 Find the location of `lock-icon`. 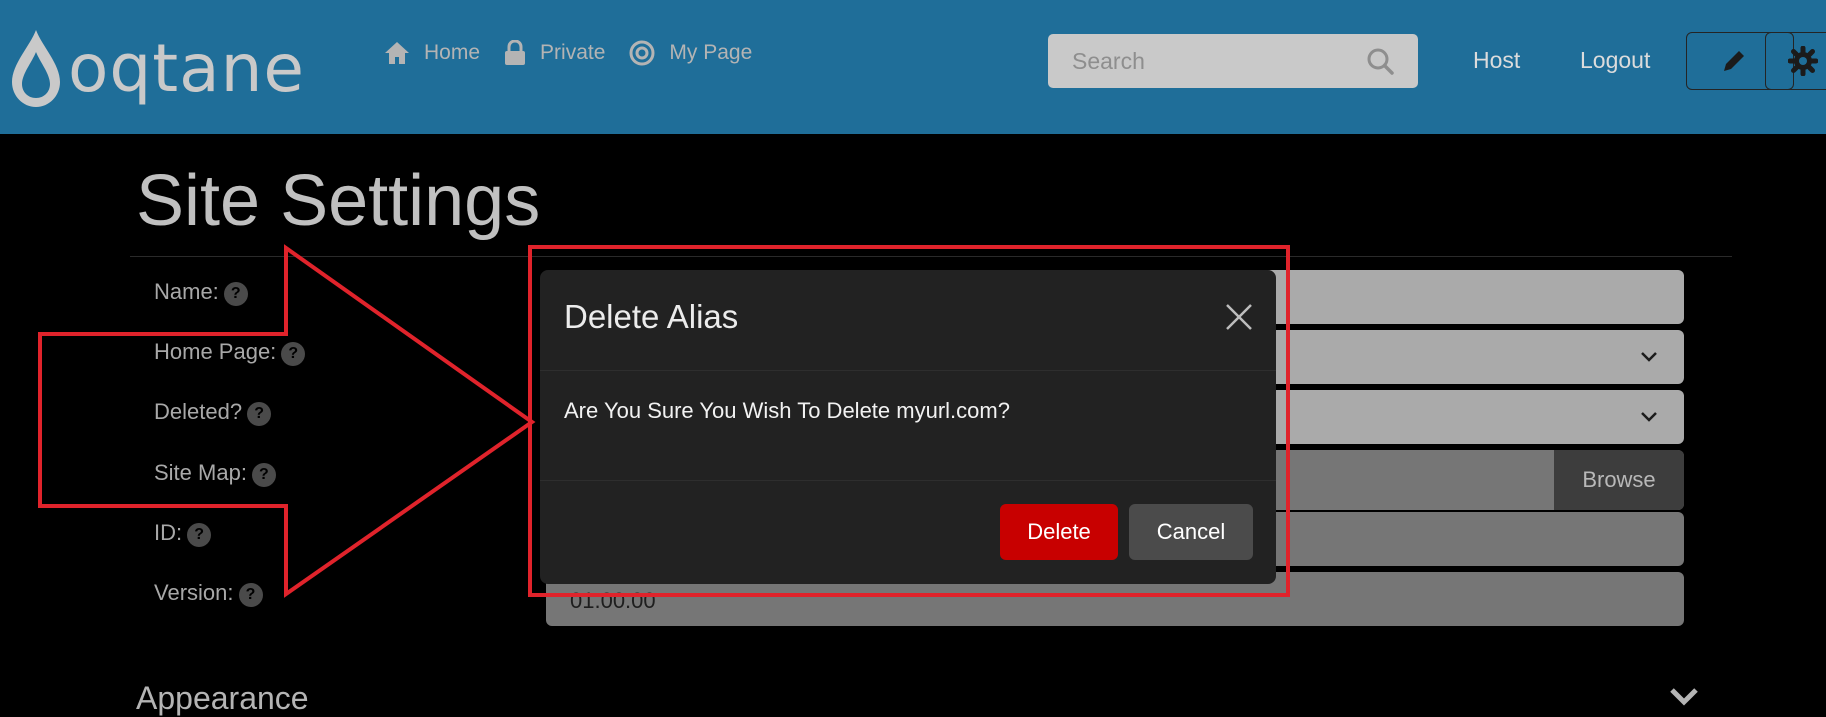

lock-icon is located at coordinates (515, 52).